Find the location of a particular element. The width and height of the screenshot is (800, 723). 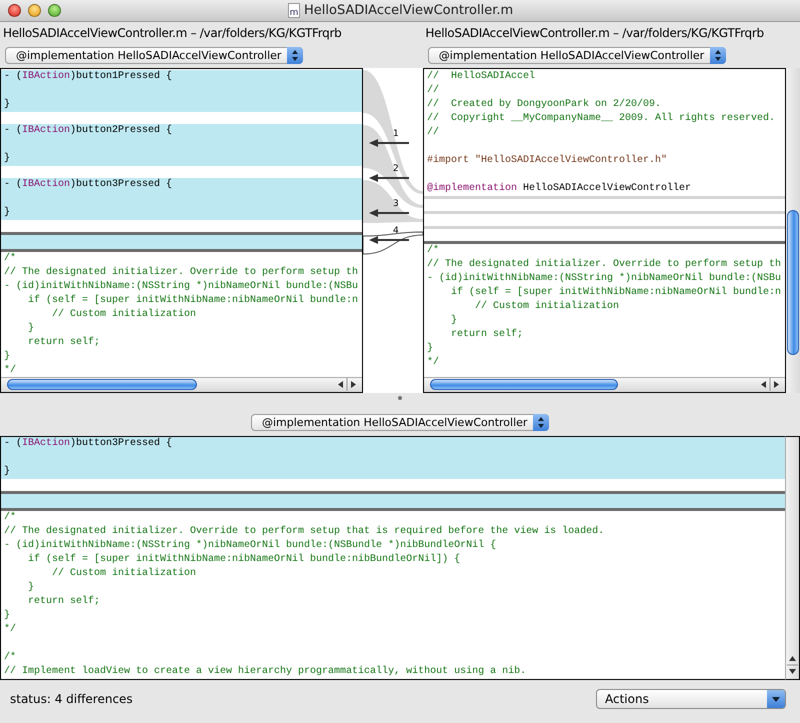

actions-popup: Actions is located at coordinates (691, 698).